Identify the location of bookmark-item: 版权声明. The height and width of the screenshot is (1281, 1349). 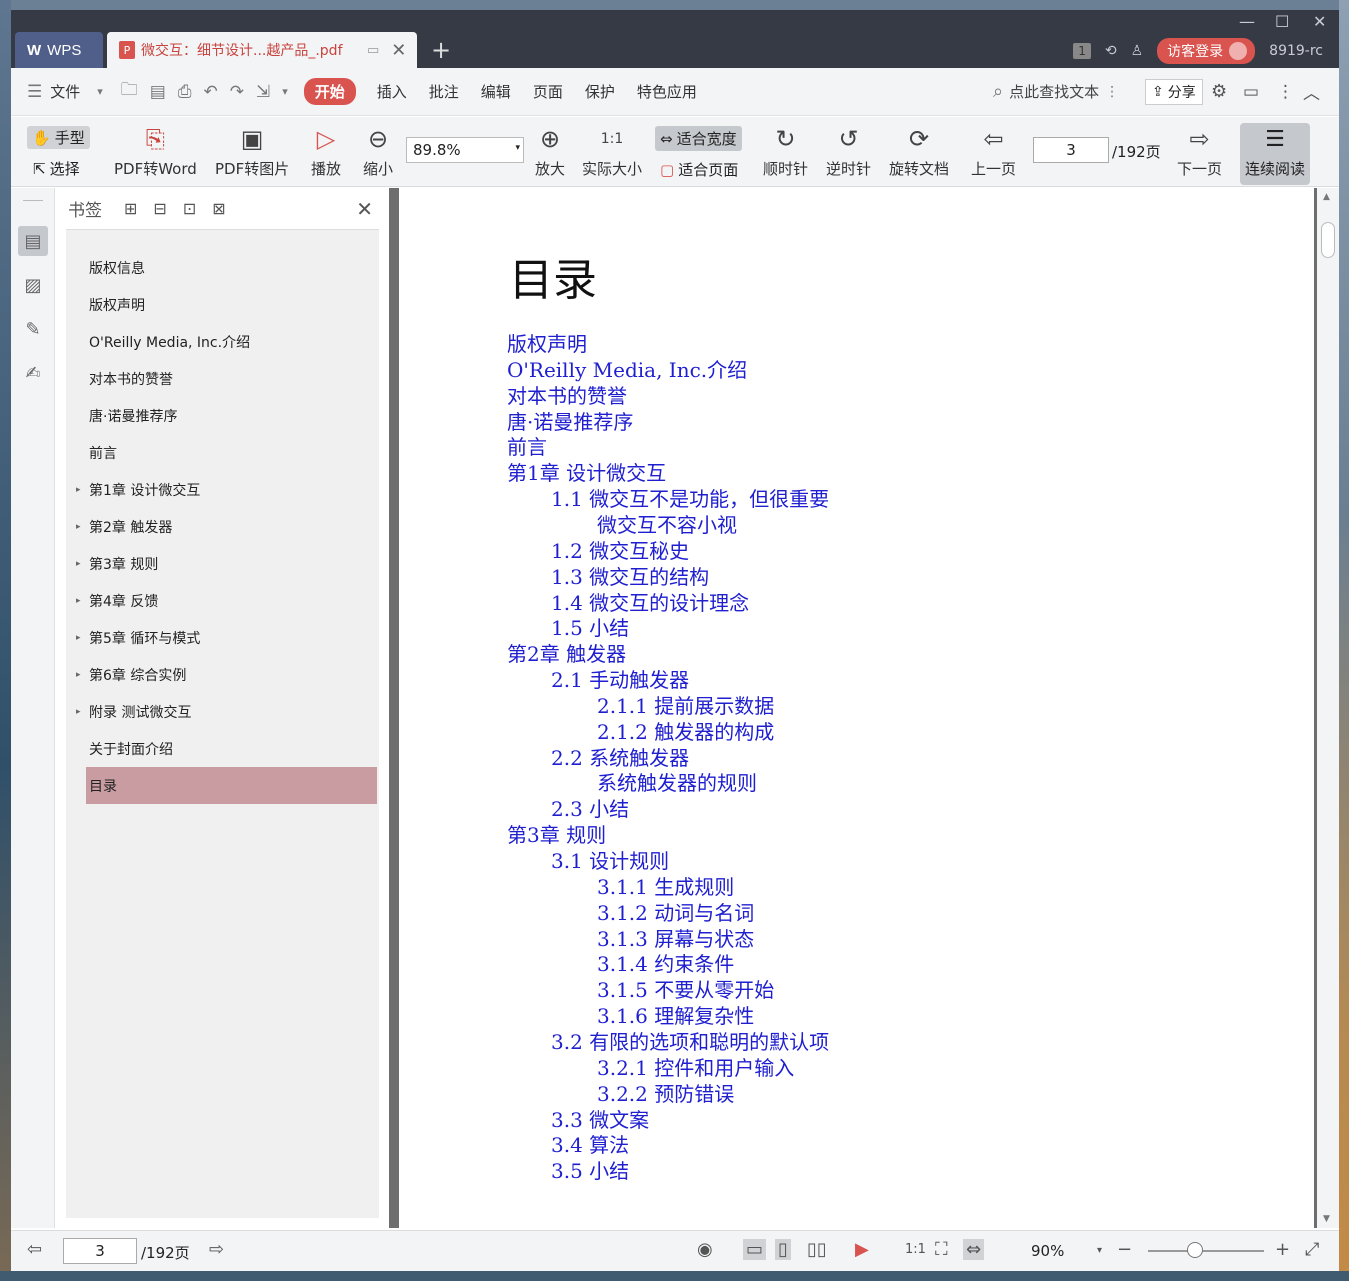
(231, 304).